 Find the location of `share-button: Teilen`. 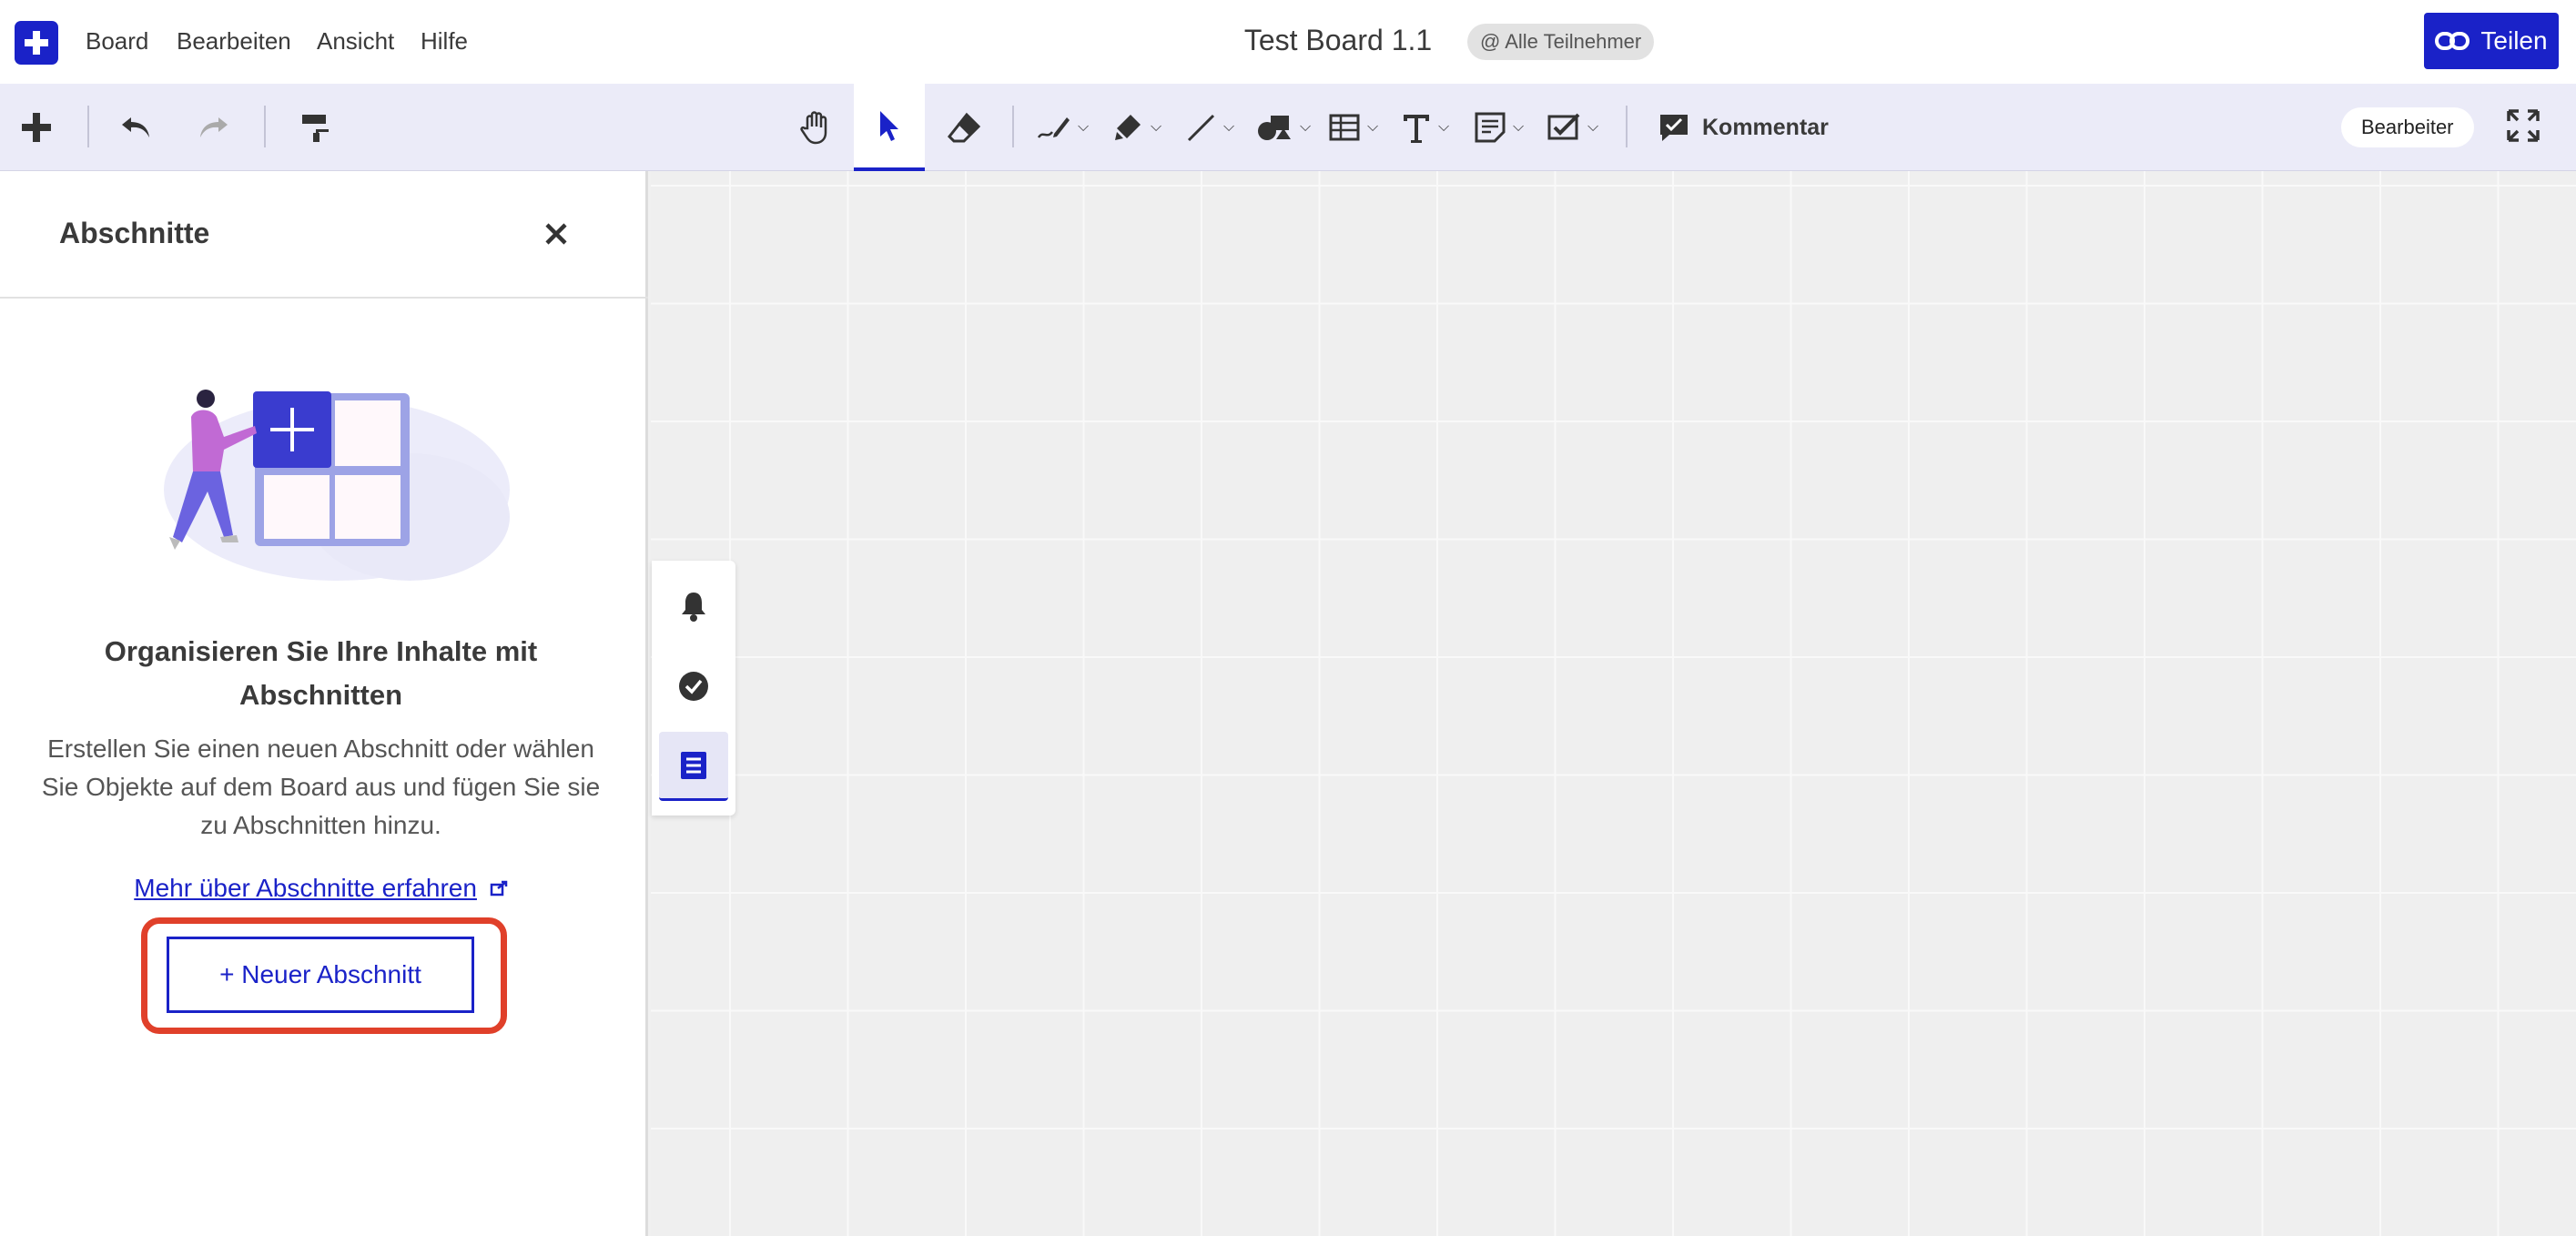

share-button: Teilen is located at coordinates (2491, 41).